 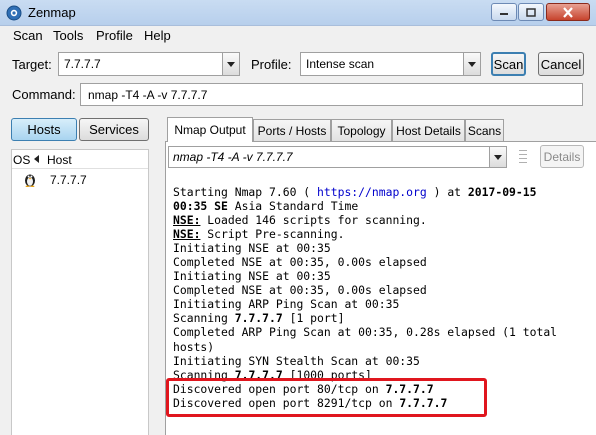 I want to click on target-value: 7.7.7.7, so click(x=82, y=64).